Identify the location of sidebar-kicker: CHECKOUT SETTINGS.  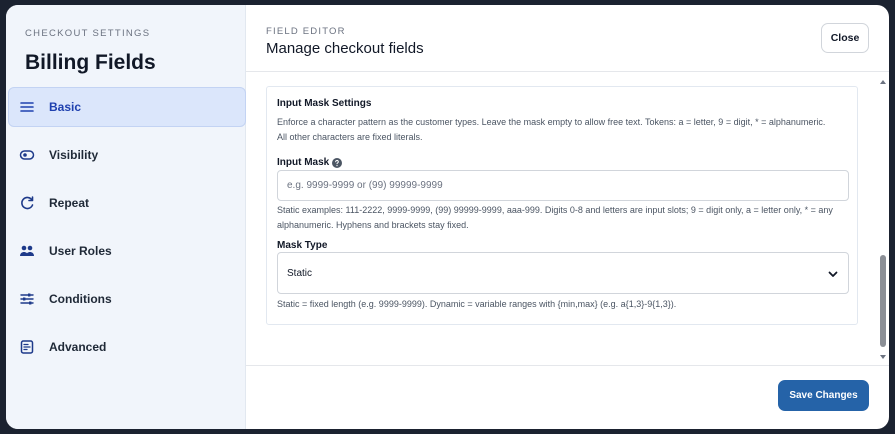
(88, 33).